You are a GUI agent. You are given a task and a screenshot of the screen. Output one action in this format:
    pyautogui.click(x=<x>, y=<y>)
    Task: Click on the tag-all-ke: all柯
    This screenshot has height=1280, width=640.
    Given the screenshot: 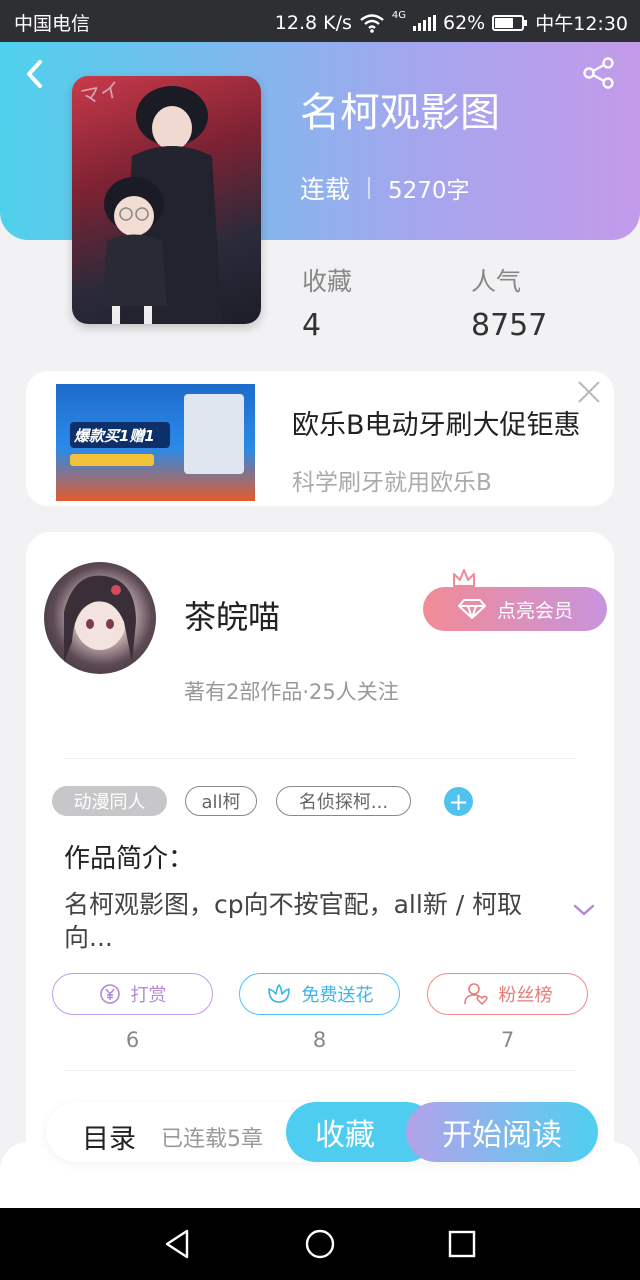 What is the action you would take?
    pyautogui.click(x=221, y=801)
    